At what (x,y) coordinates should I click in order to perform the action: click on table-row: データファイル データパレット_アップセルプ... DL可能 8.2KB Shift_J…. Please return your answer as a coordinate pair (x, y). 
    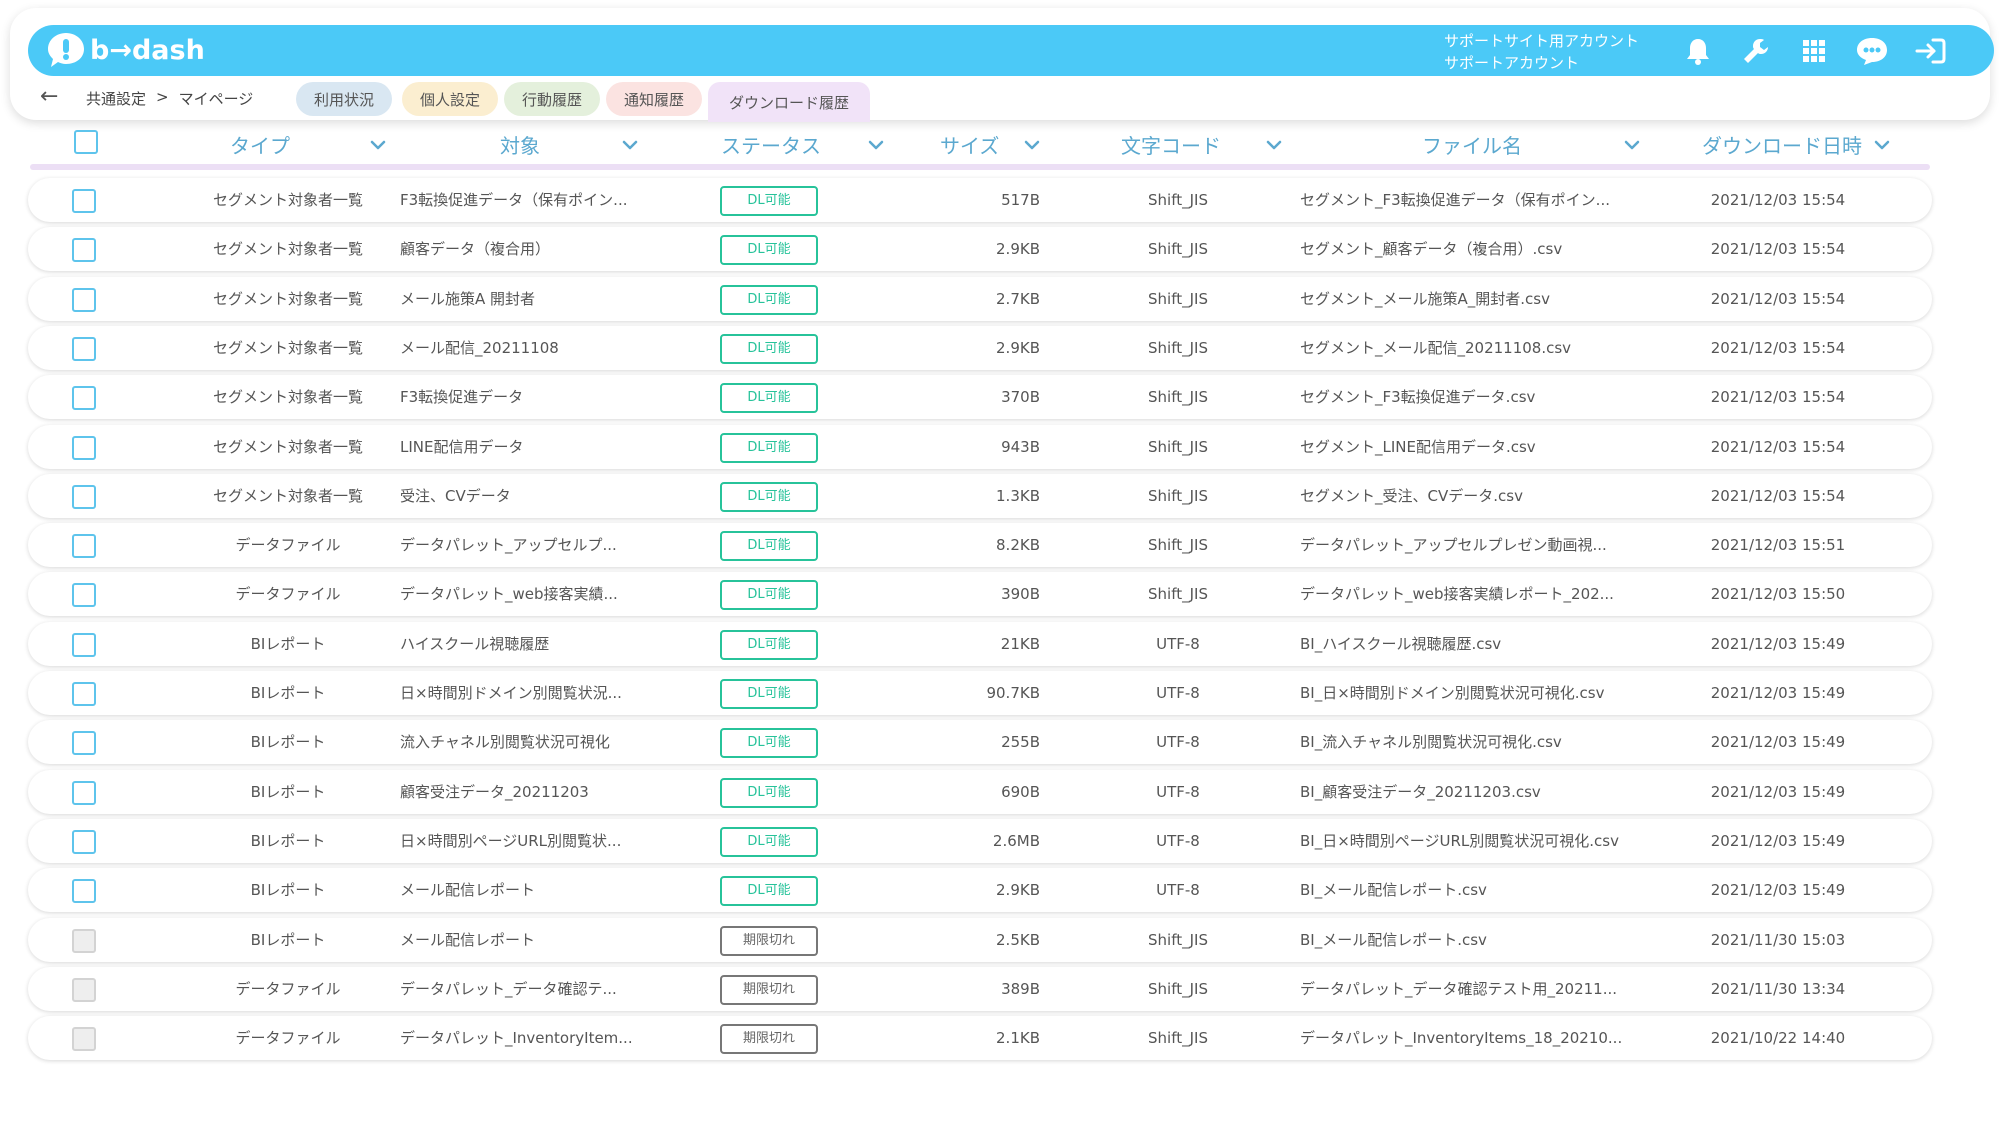
    Looking at the image, I should click on (980, 545).